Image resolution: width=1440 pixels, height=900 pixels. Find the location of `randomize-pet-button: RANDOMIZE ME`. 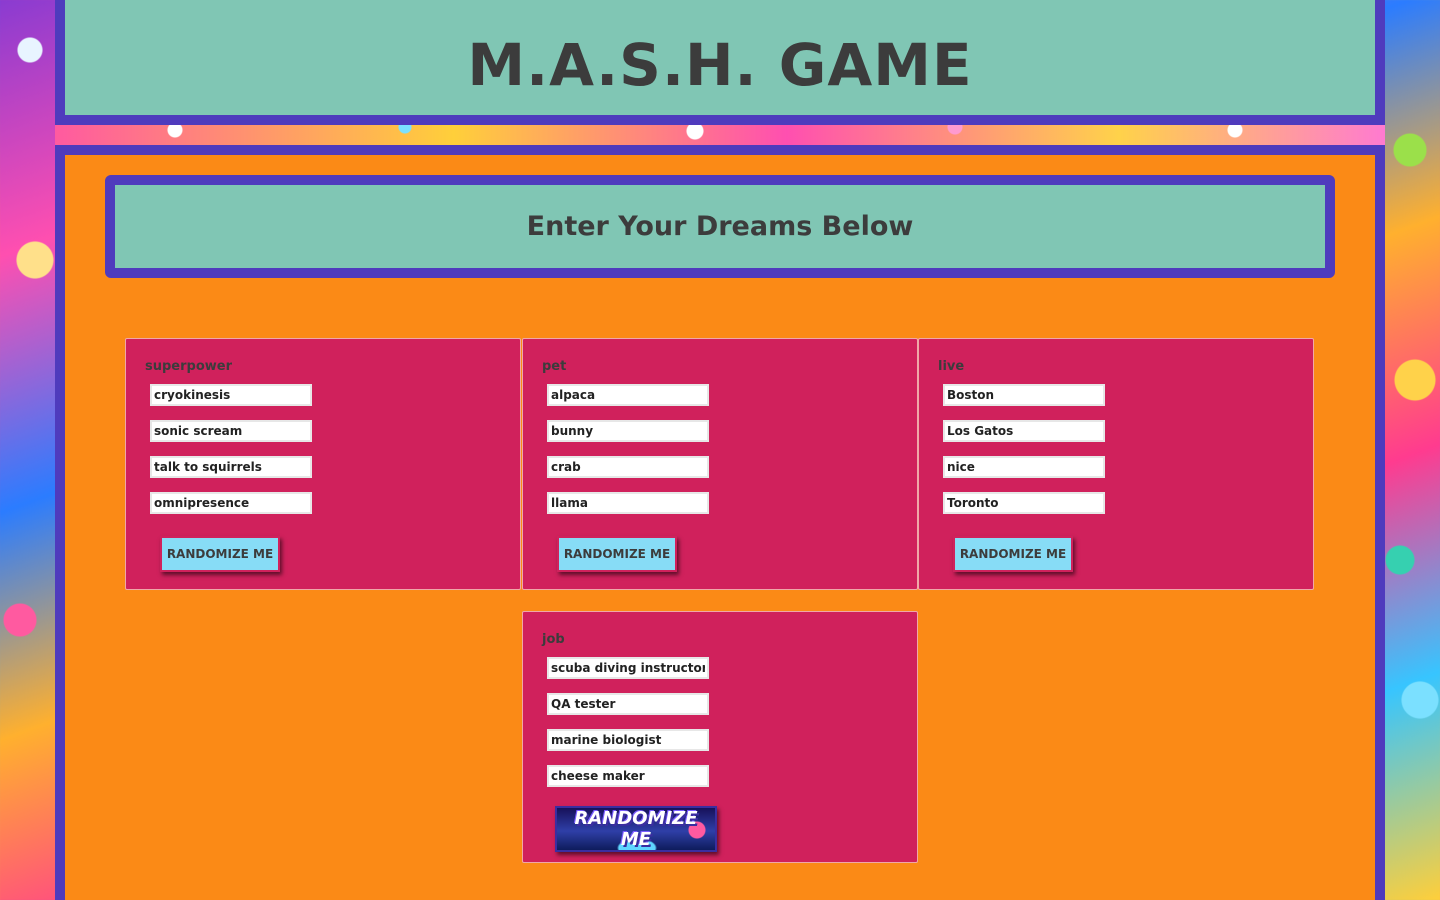

randomize-pet-button: RANDOMIZE ME is located at coordinates (617, 554).